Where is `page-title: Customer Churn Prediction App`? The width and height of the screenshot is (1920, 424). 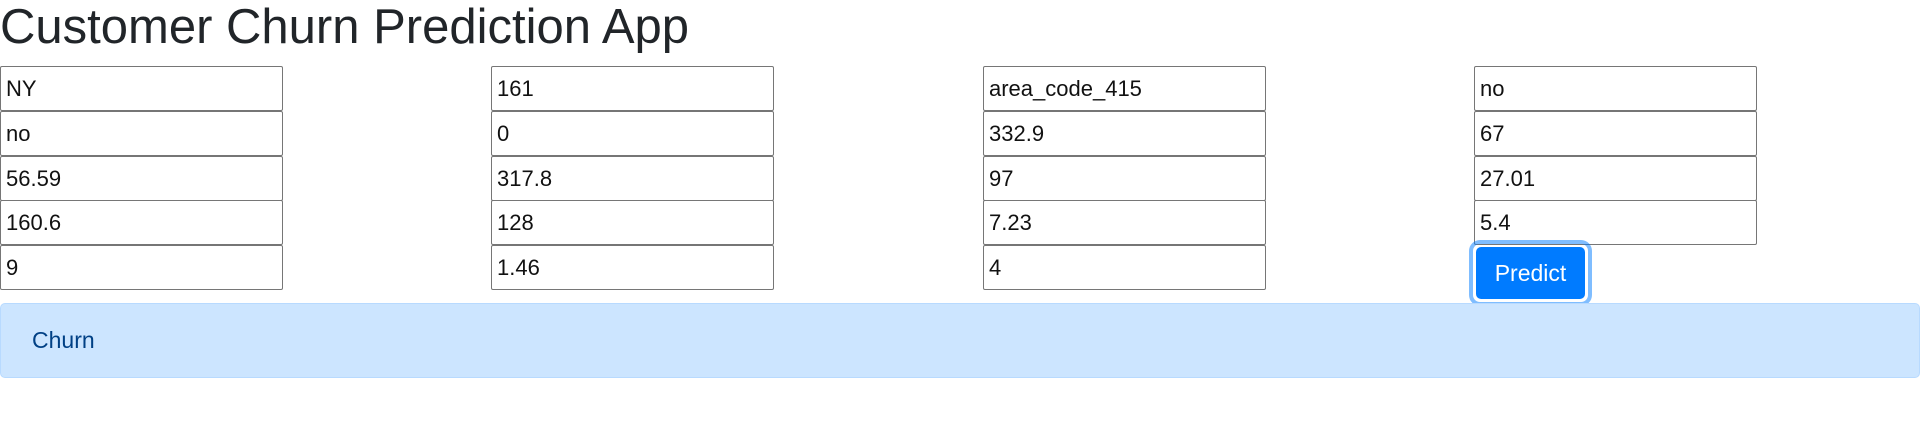
page-title: Customer Churn Prediction App is located at coordinates (345, 27).